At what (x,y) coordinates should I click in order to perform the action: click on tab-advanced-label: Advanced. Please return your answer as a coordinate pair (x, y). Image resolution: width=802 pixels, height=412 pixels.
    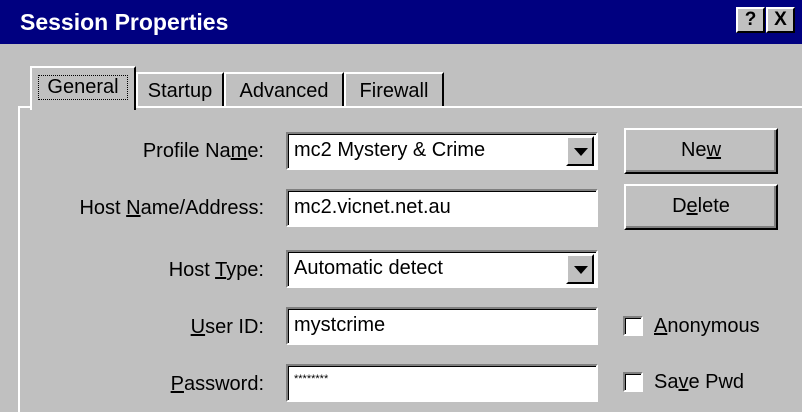
    Looking at the image, I should click on (284, 91).